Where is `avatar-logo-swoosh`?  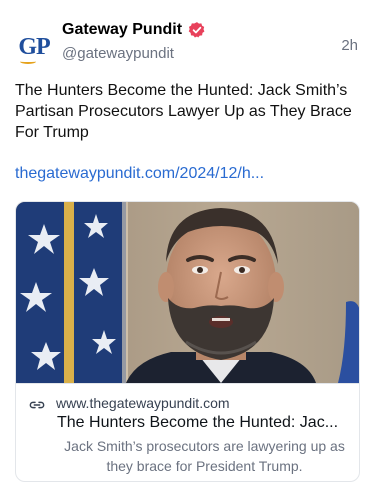
avatar-logo-swoosh is located at coordinates (28, 61).